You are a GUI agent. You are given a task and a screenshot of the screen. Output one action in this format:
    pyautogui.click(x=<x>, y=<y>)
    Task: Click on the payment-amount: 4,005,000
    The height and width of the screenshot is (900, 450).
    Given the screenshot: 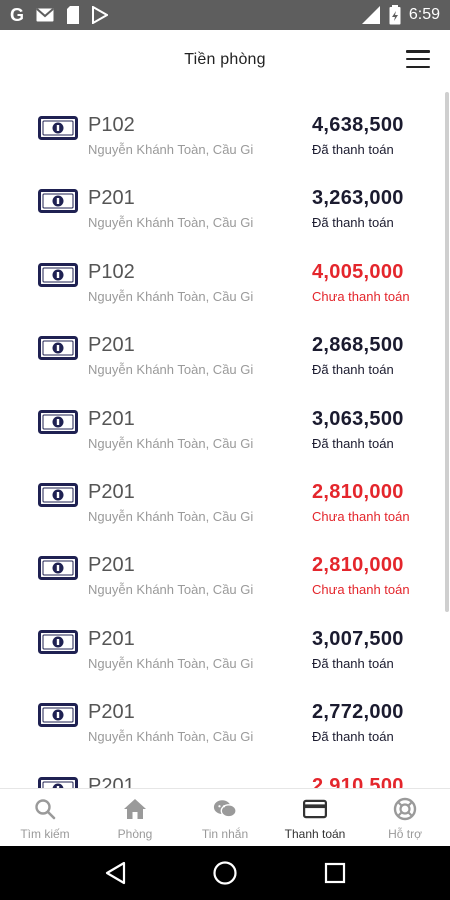 What is the action you would take?
    pyautogui.click(x=358, y=271)
    